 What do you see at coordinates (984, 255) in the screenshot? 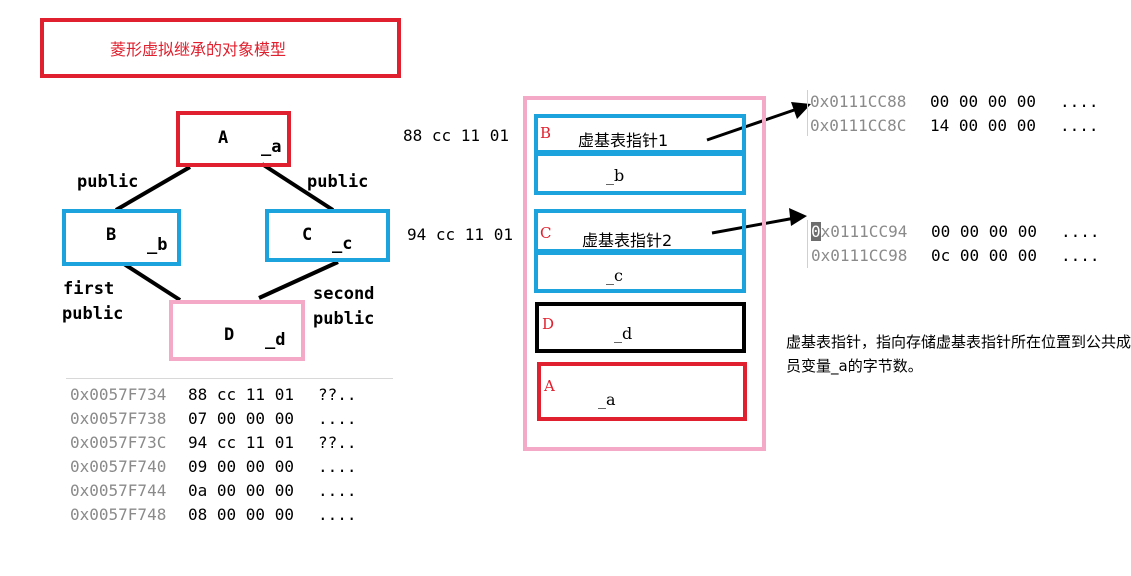
I see `vbtable-bytes: 0c 00 00 00` at bounding box center [984, 255].